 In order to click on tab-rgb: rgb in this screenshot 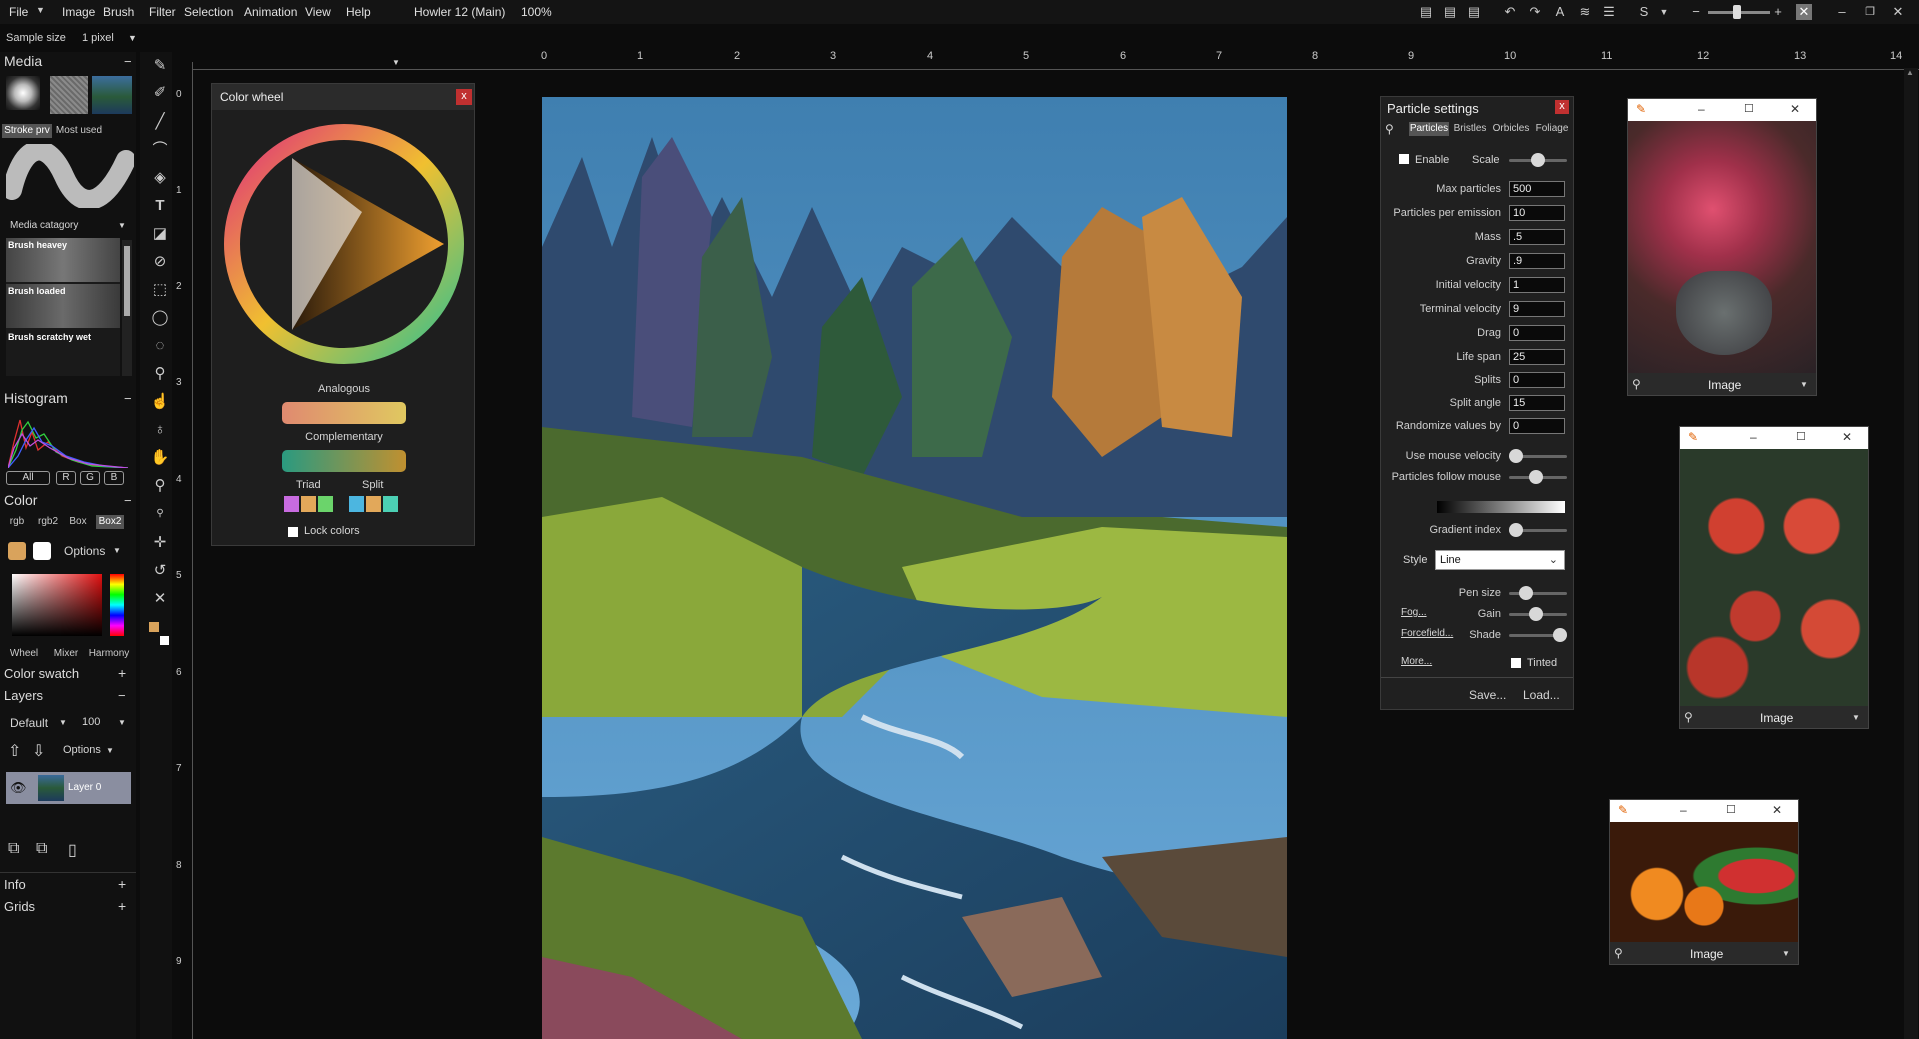, I will do `click(17, 522)`.